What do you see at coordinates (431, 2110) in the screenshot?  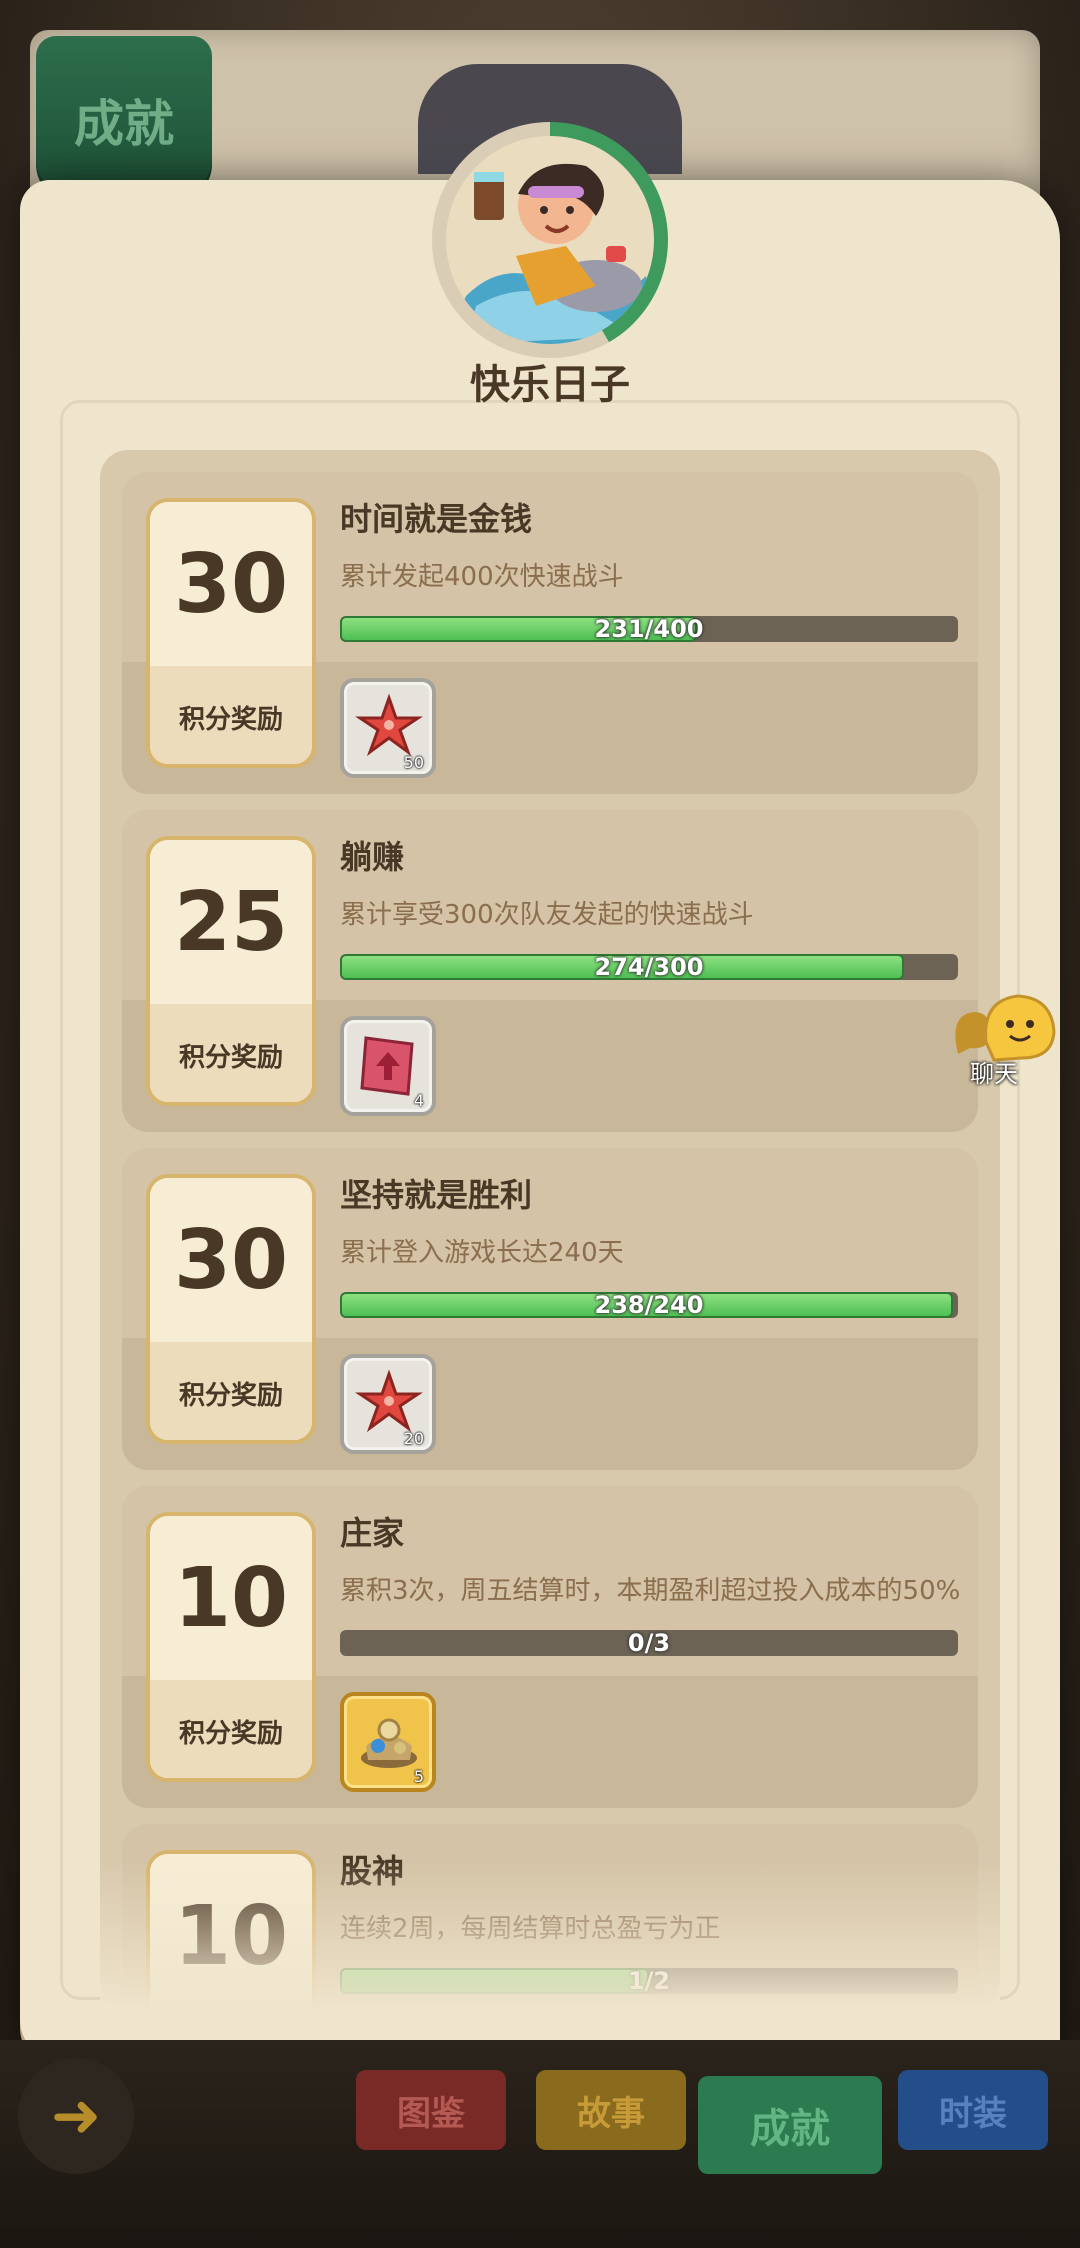 I see `tab-encyclopedia: 图鉴` at bounding box center [431, 2110].